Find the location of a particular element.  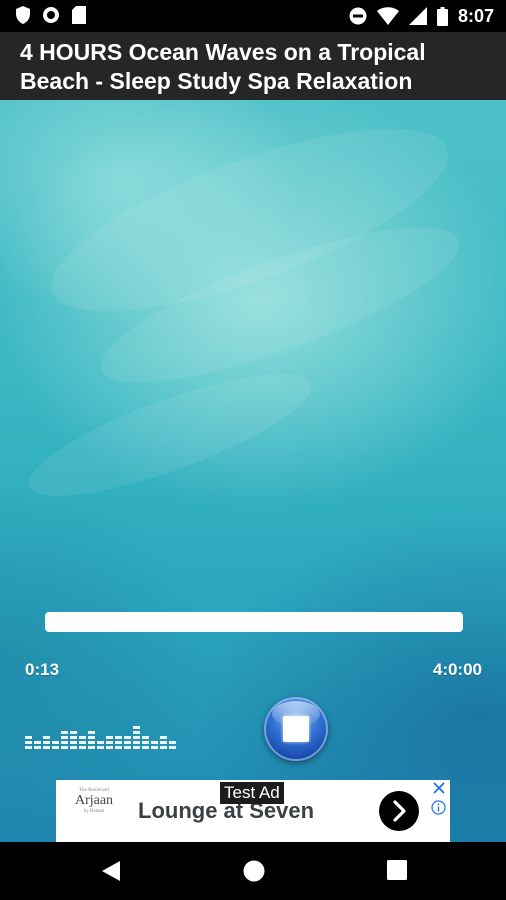

stop-icon is located at coordinates (296, 729).